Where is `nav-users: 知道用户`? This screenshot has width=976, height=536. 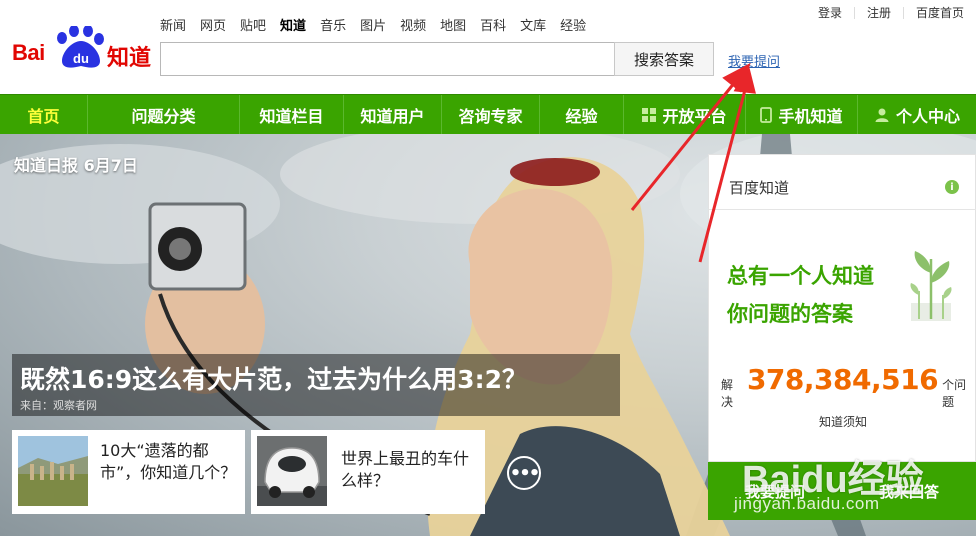 nav-users: 知道用户 is located at coordinates (393, 115).